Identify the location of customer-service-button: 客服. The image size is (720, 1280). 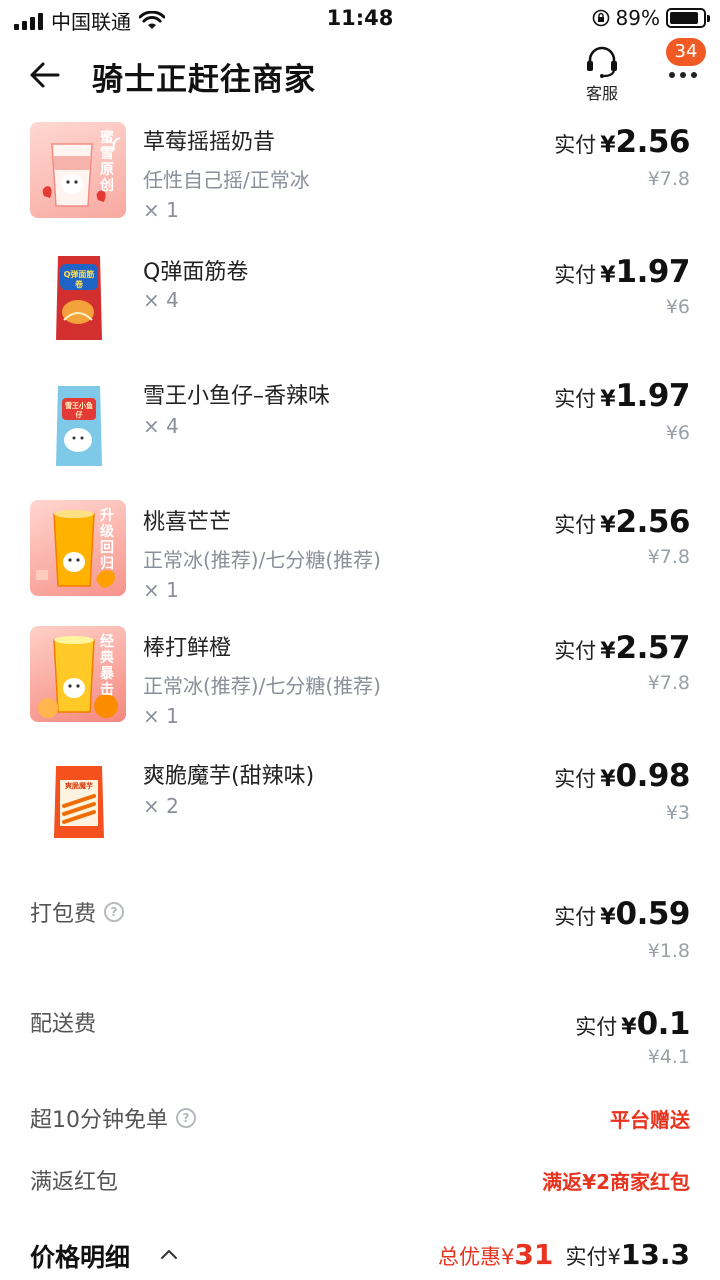
(602, 75).